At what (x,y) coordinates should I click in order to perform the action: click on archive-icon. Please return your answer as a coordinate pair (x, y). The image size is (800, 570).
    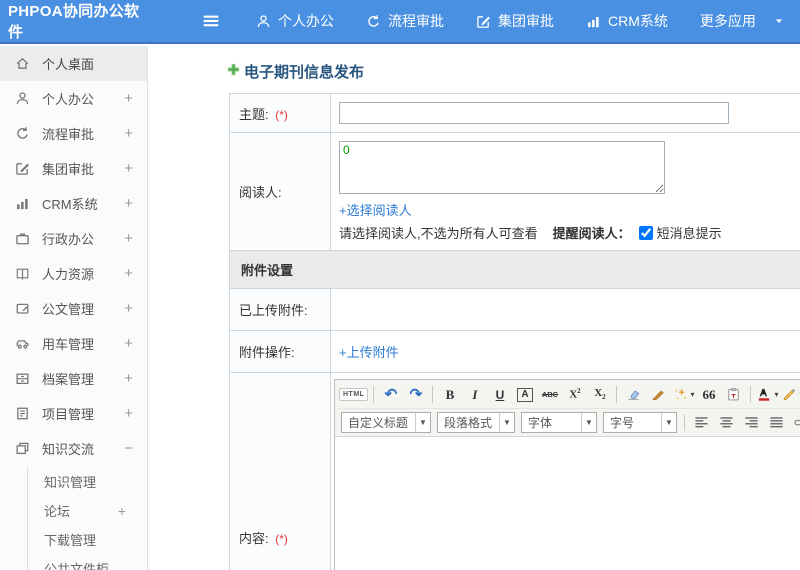
    Looking at the image, I should click on (24, 378).